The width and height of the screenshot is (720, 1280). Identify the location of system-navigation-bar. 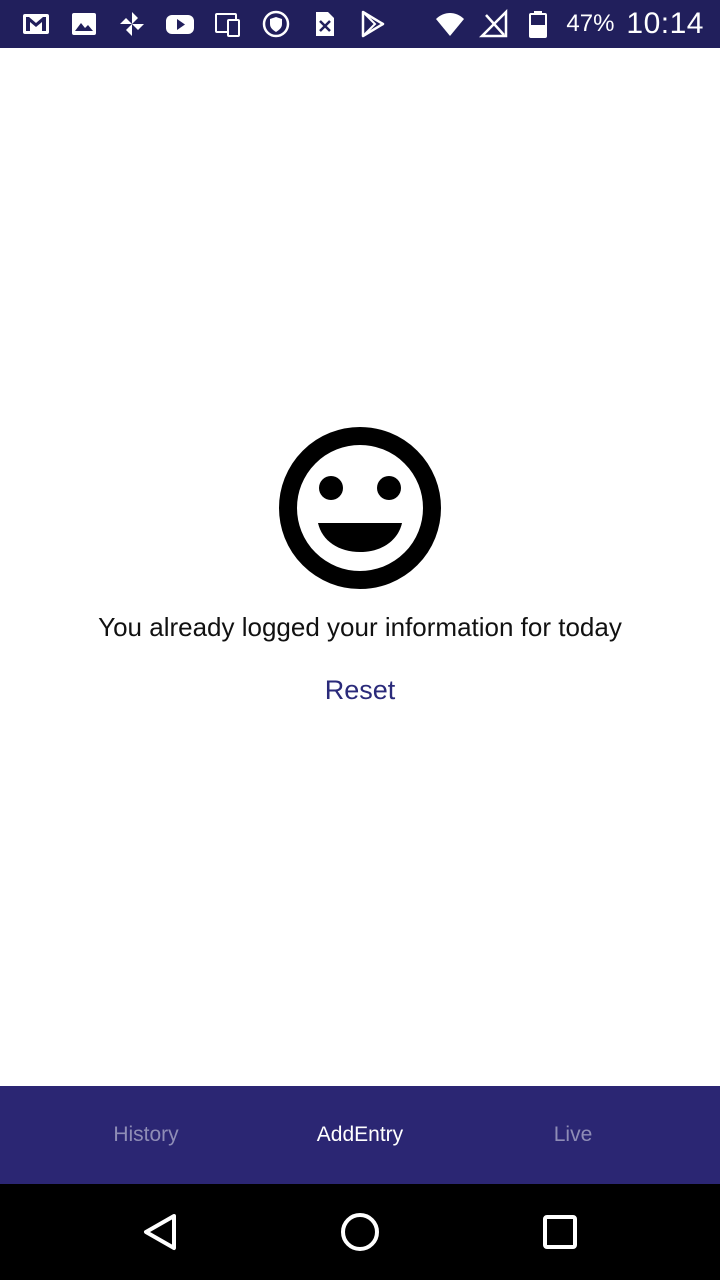
(360, 1232).